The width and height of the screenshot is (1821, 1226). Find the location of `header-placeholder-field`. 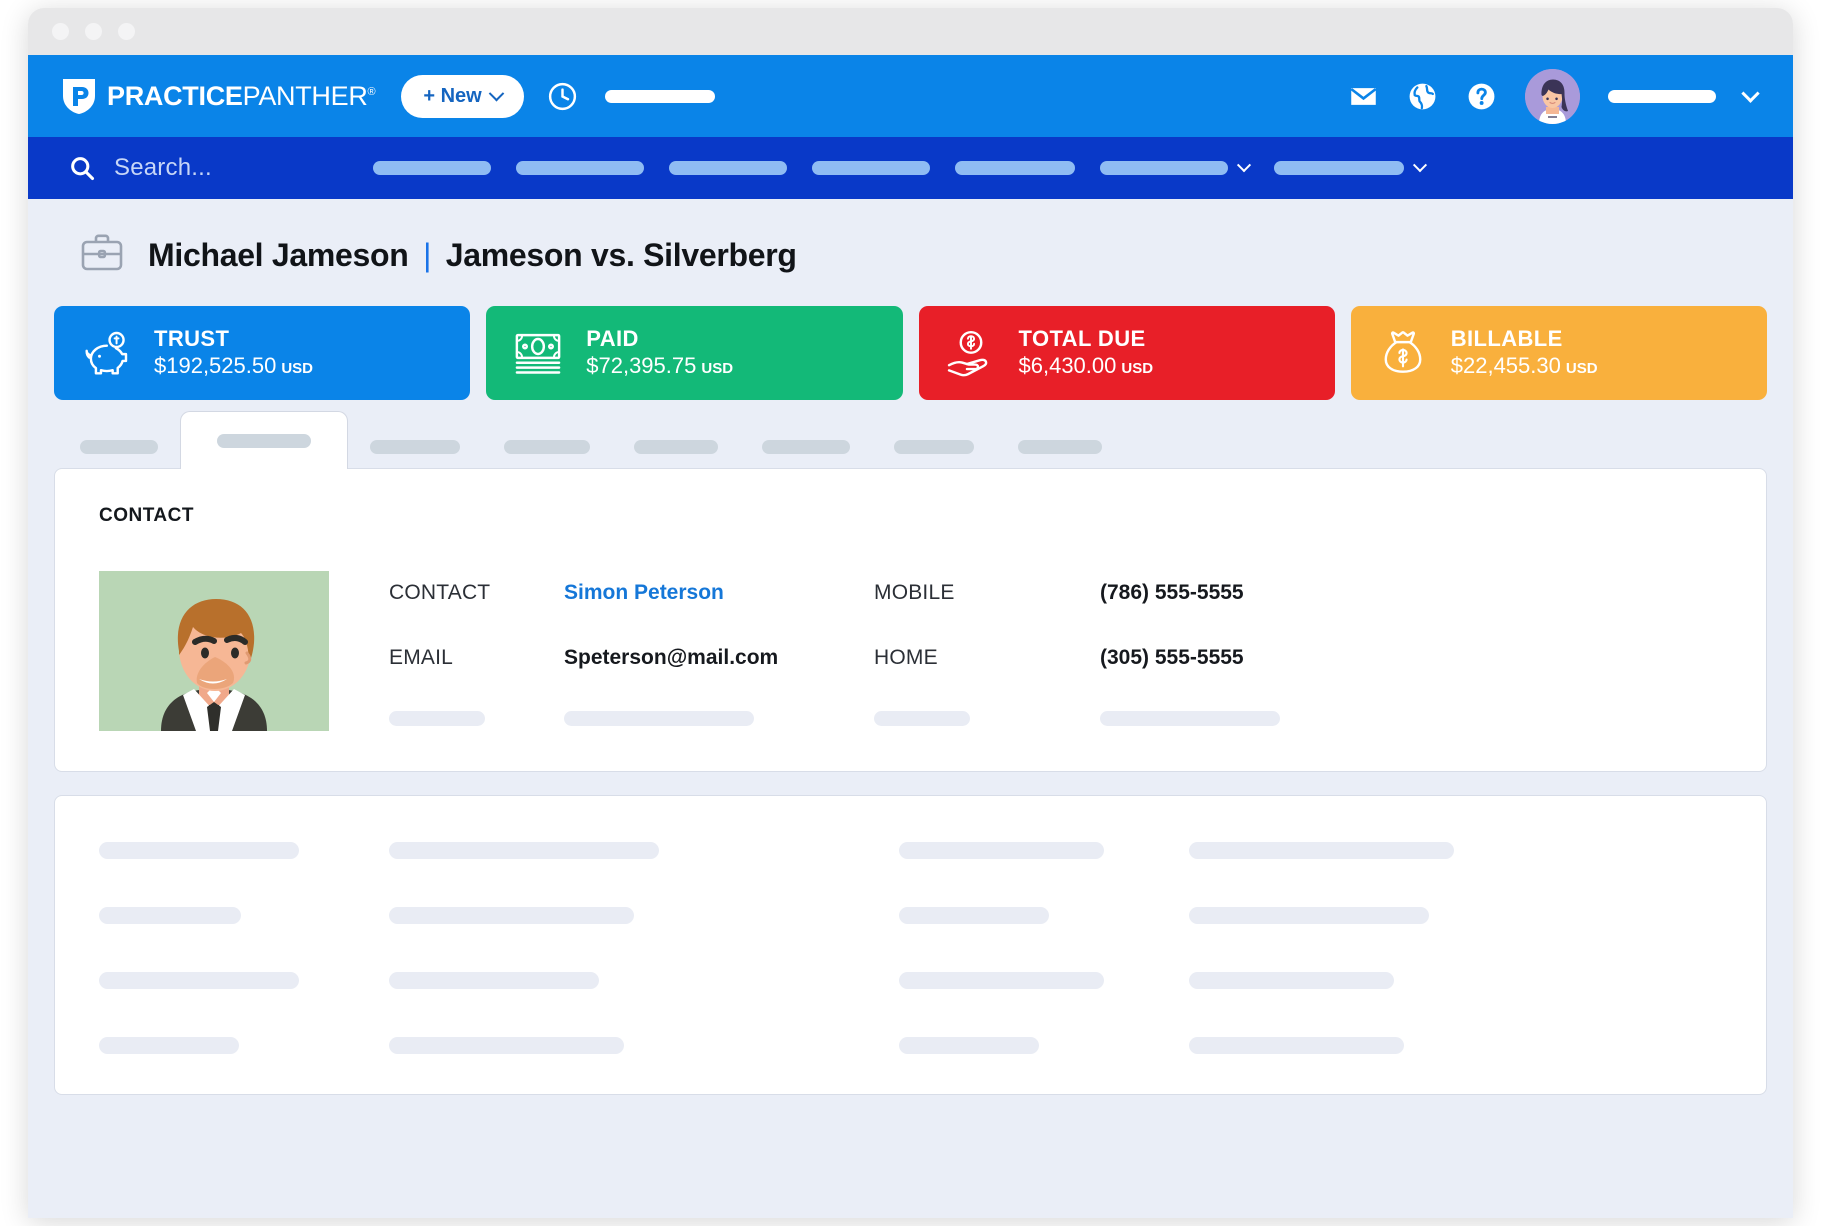

header-placeholder-field is located at coordinates (659, 96).